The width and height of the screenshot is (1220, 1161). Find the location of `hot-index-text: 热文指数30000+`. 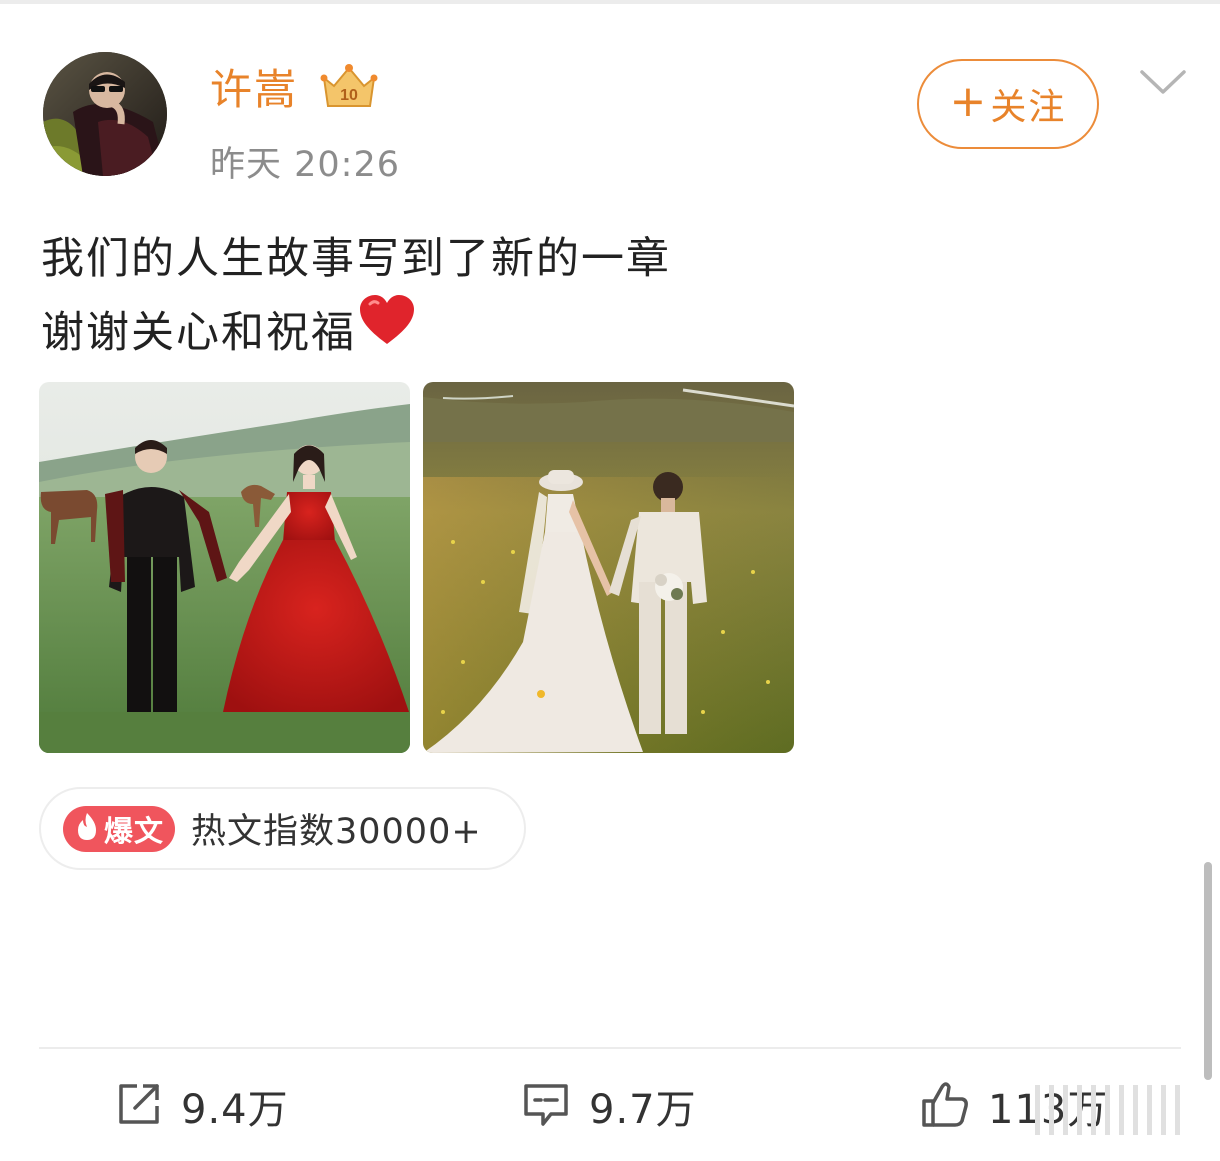

hot-index-text: 热文指数30000+ is located at coordinates (336, 832).